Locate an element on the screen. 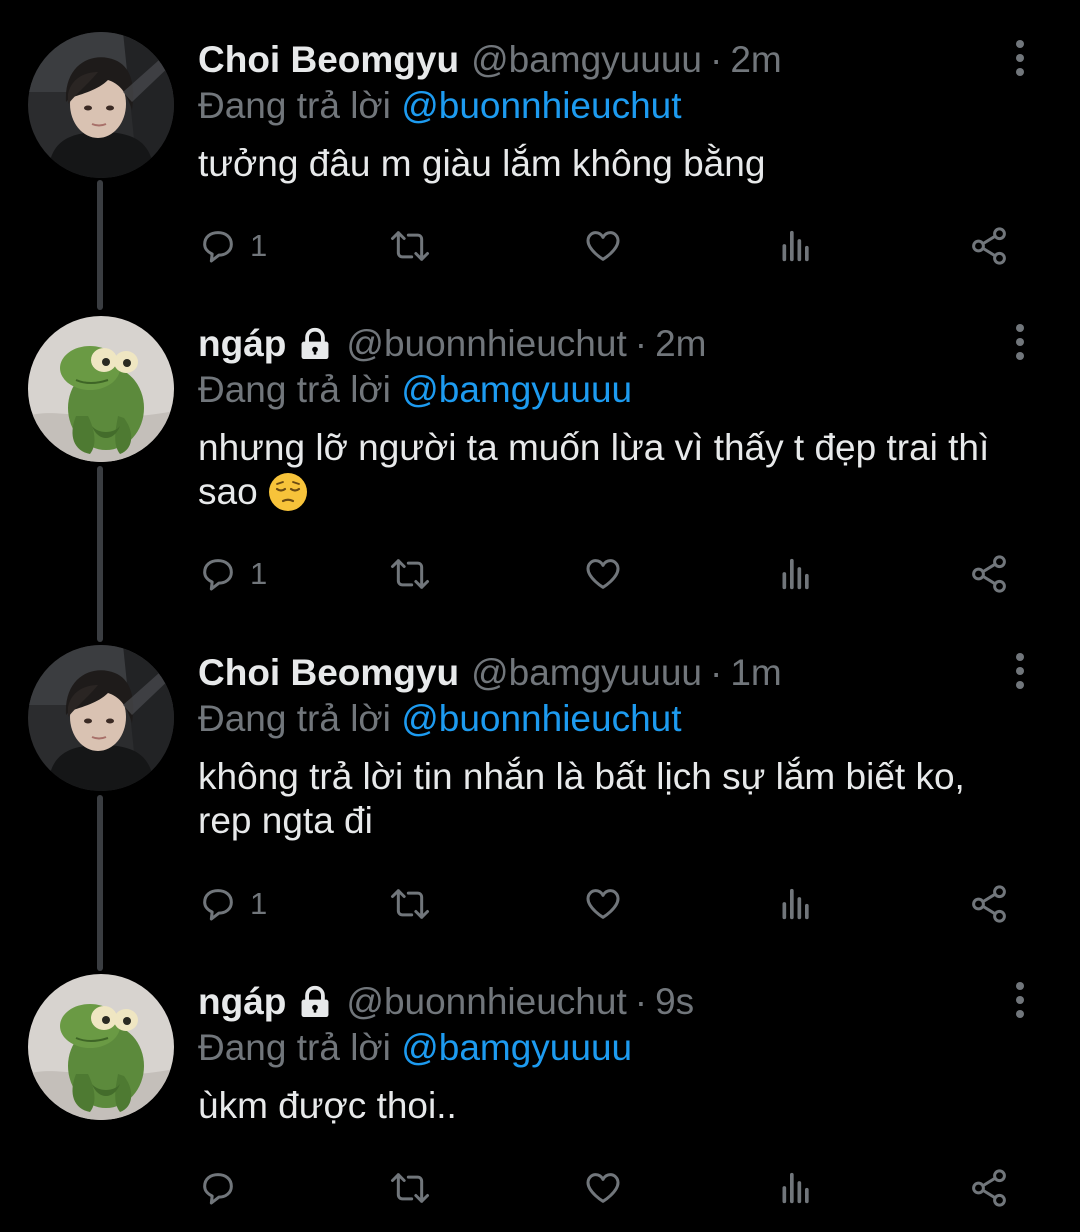 This screenshot has height=1232, width=1080. person-avatar-image is located at coordinates (101, 718).